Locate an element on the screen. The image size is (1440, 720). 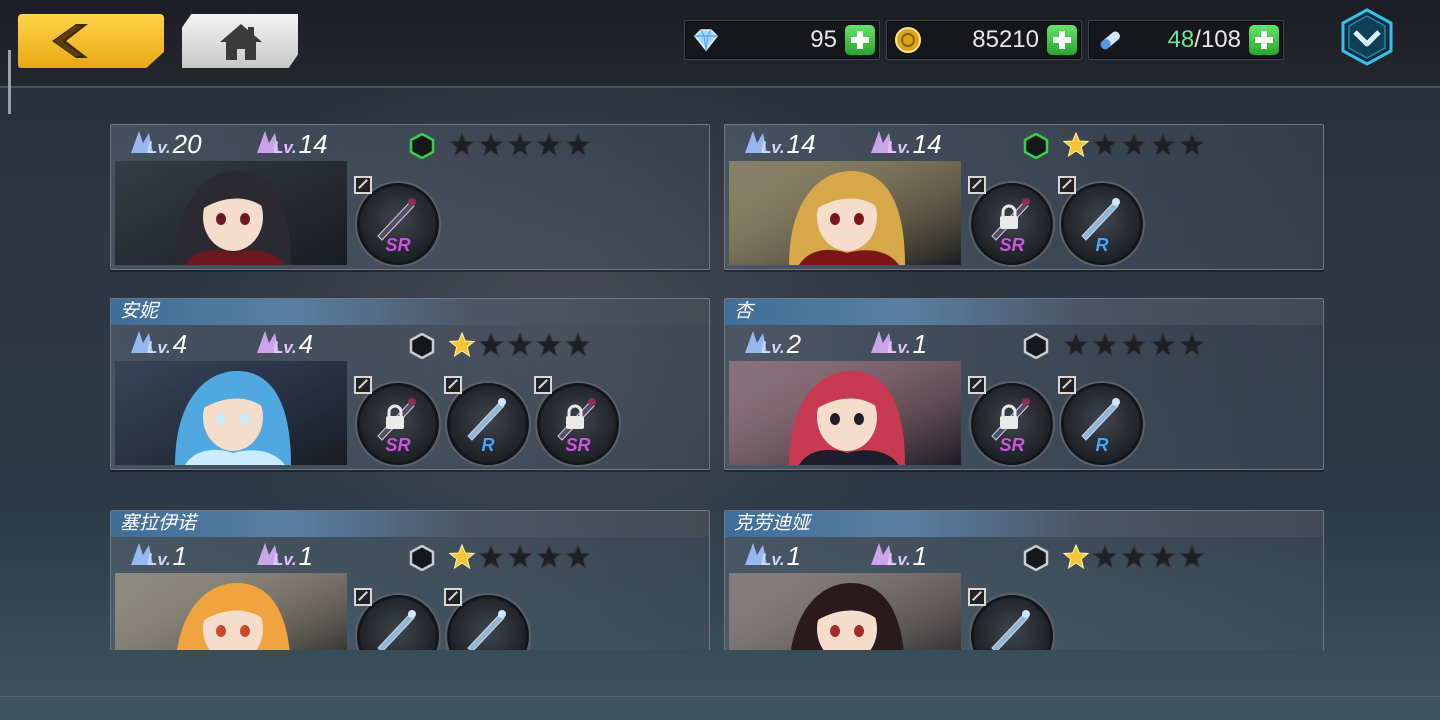
chevron-down-menu-icon is located at coordinates (1367, 37).